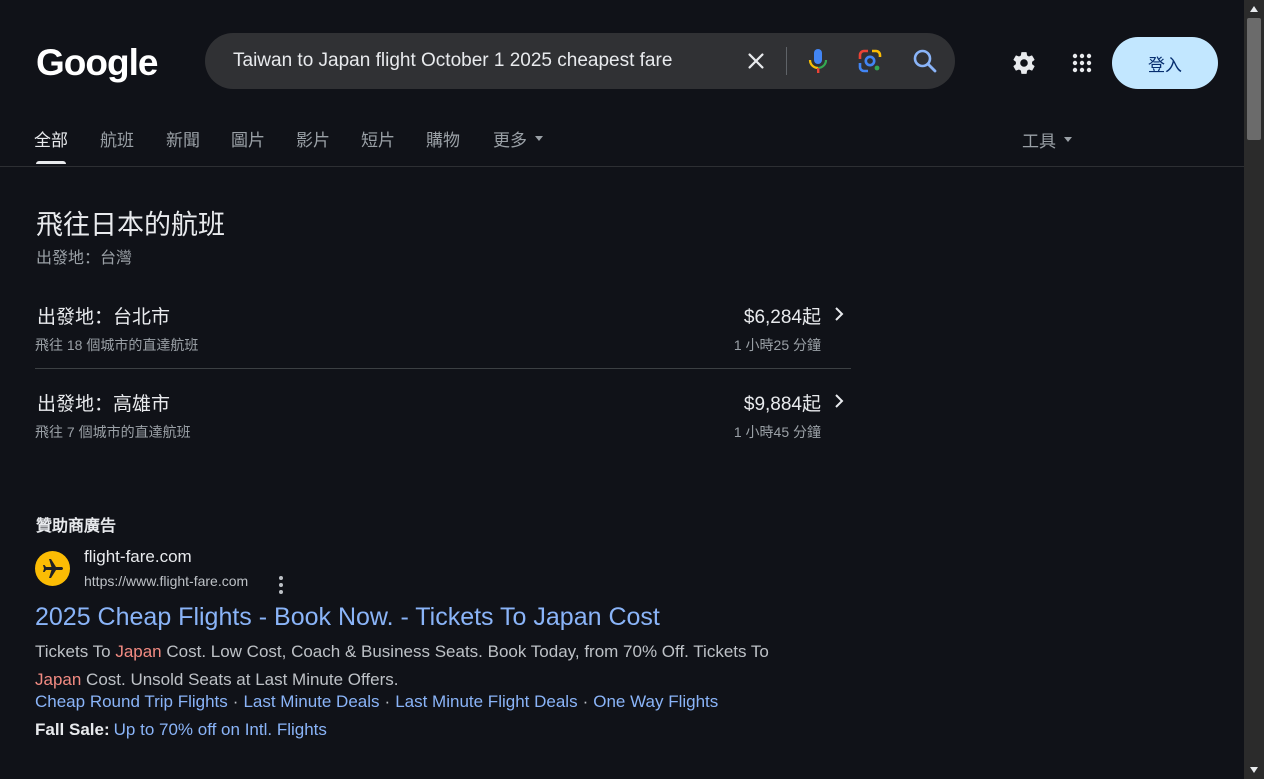 This screenshot has height=779, width=1264. What do you see at coordinates (1254, 9) in the screenshot?
I see `scroll-up-arrow-icon` at bounding box center [1254, 9].